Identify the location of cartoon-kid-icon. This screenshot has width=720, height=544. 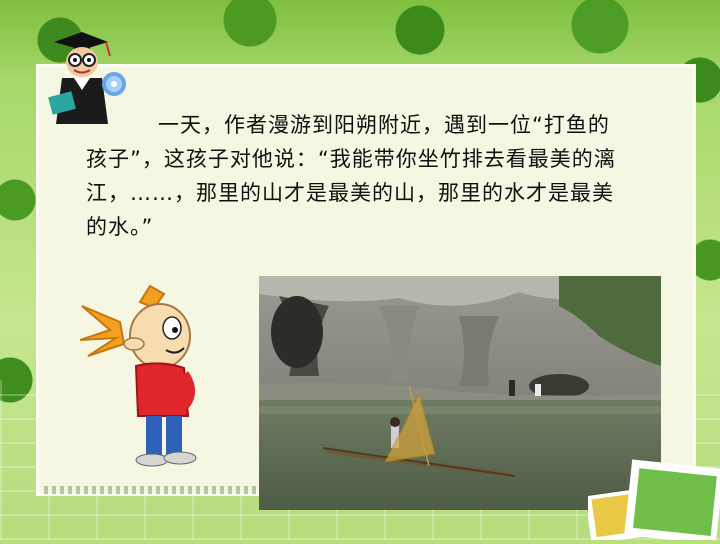
(138, 375).